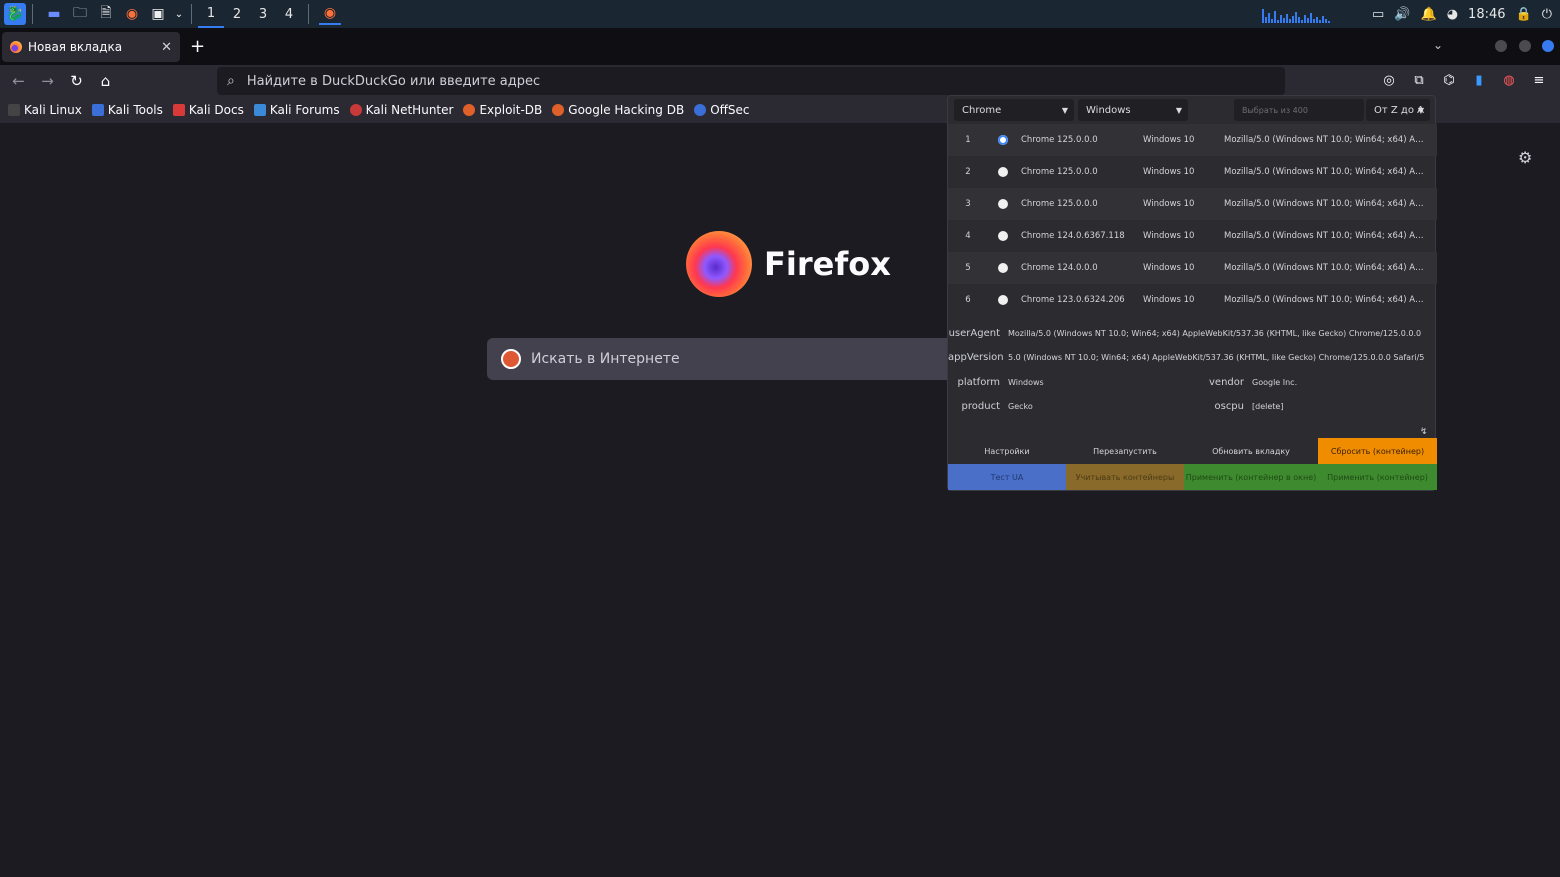 This screenshot has height=877, width=1560. Describe the element at coordinates (1125, 477) in the screenshot. I see `use-containers-button: Учитывать контейнеры` at that location.